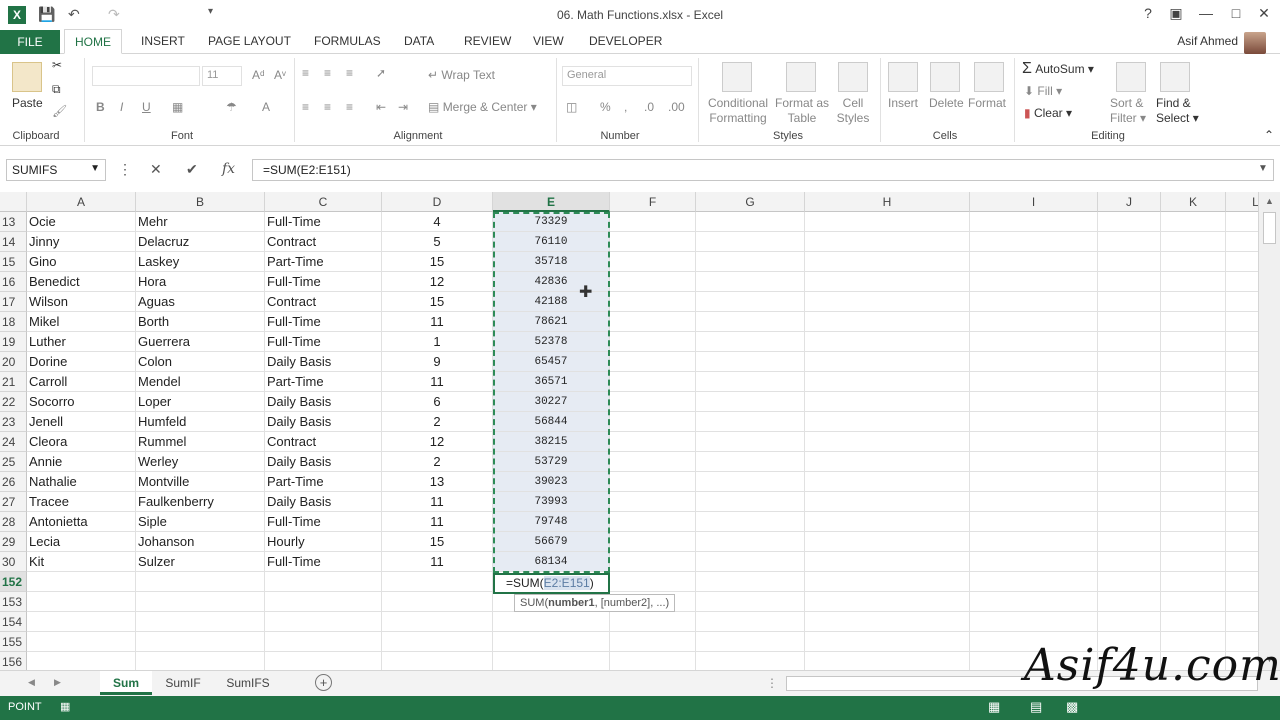 The image size is (1280, 720). I want to click on cell-d: 6, so click(437, 402).